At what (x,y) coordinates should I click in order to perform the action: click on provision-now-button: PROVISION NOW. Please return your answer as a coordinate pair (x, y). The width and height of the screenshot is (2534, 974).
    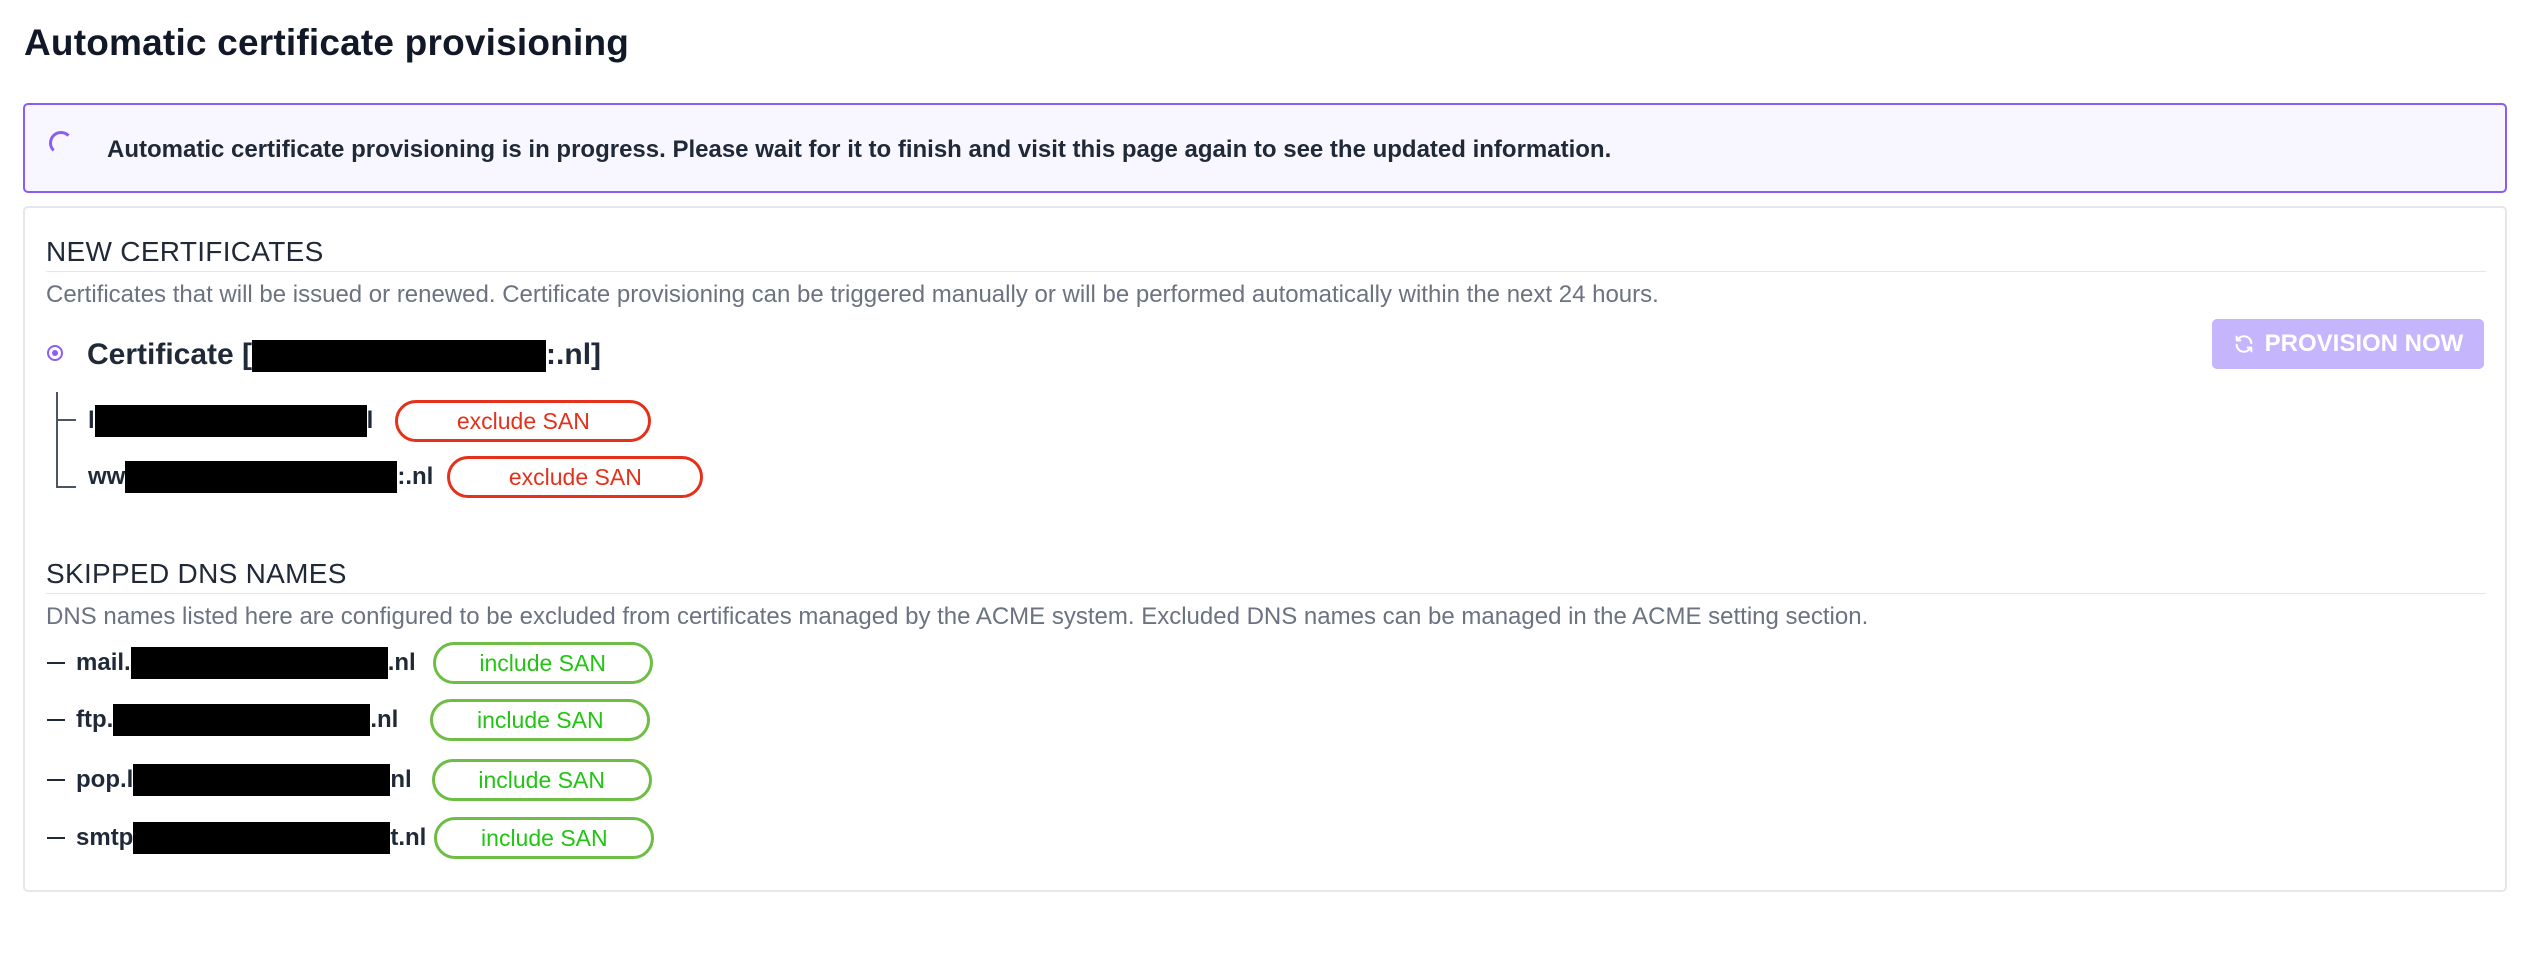
    Looking at the image, I should click on (2348, 344).